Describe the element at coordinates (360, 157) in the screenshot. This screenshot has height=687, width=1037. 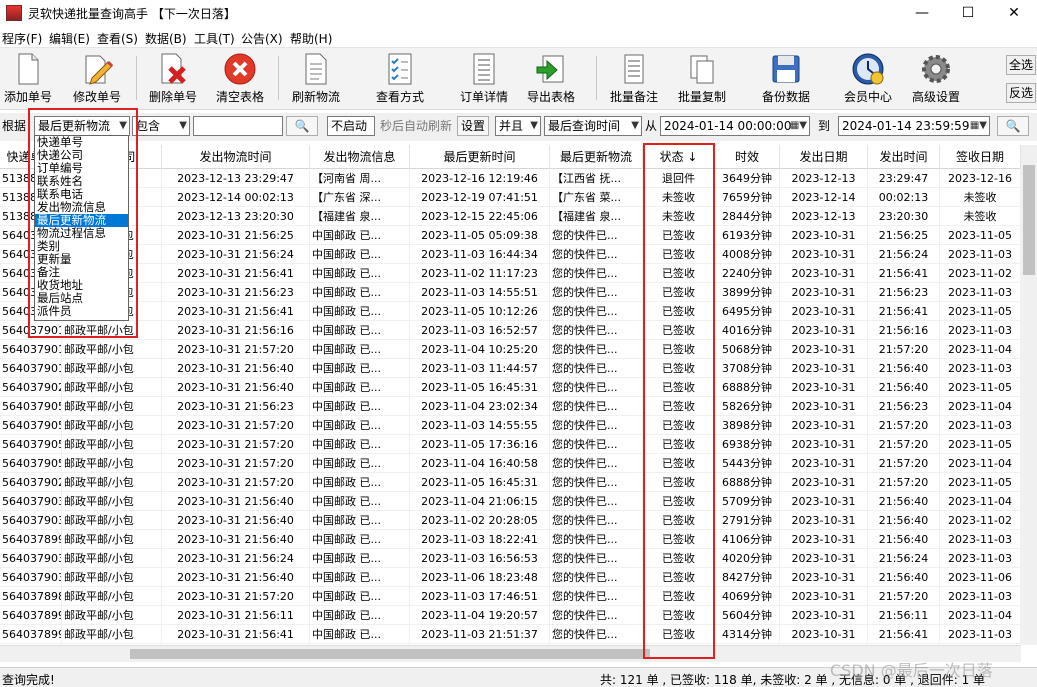
I see `header-col-ship-info: 发出物流信息` at that location.